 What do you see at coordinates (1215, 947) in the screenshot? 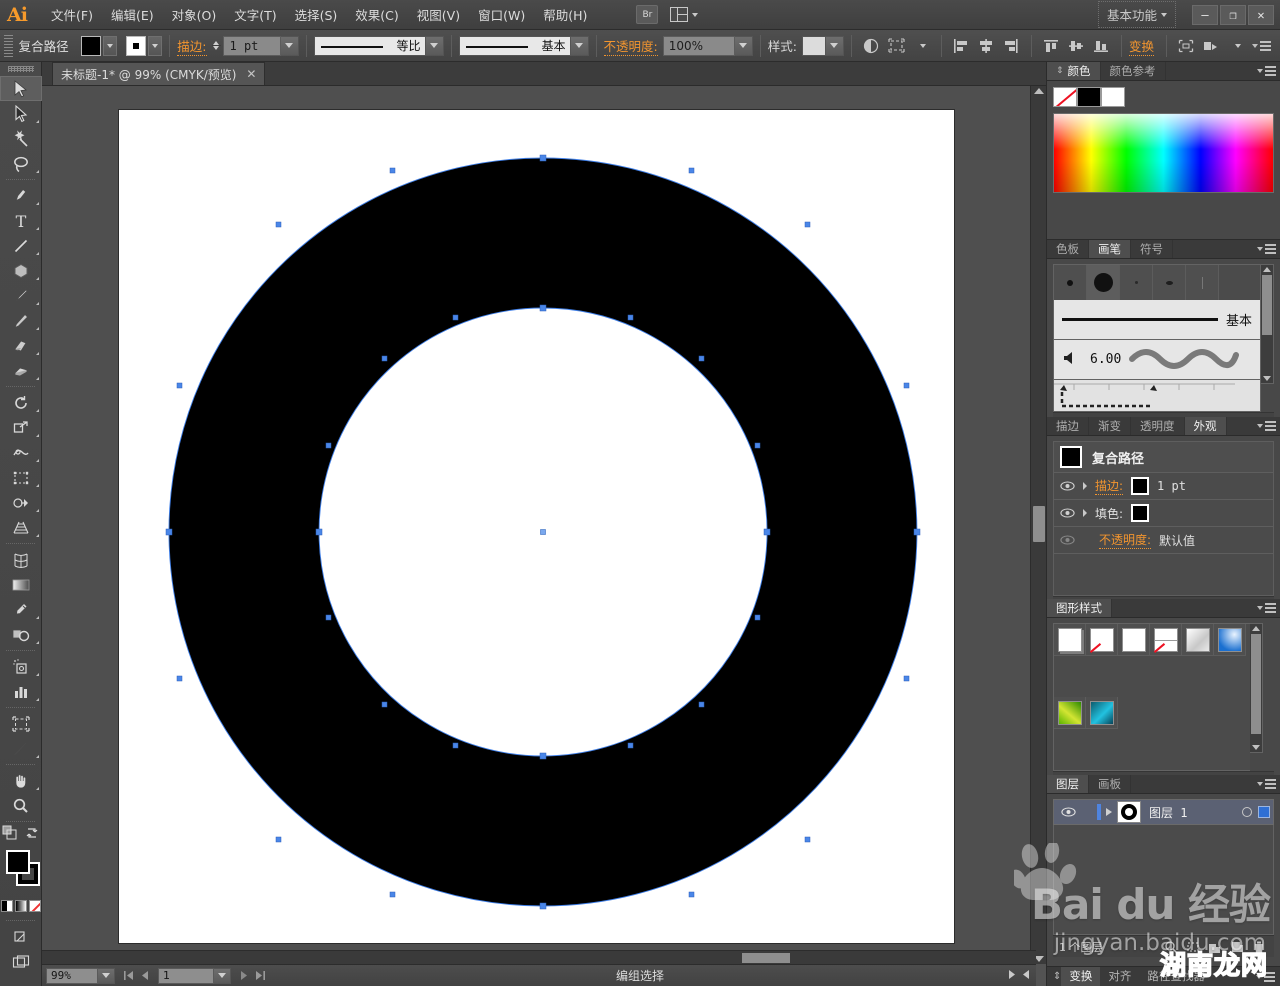
I see `new-sublayer-icon` at bounding box center [1215, 947].